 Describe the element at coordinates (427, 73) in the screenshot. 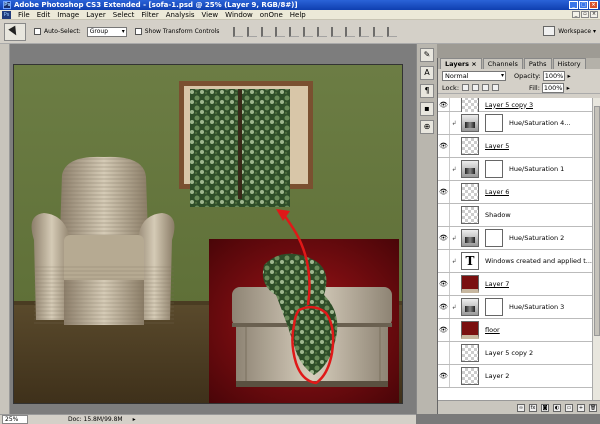

I see `character-icon: A` at that location.